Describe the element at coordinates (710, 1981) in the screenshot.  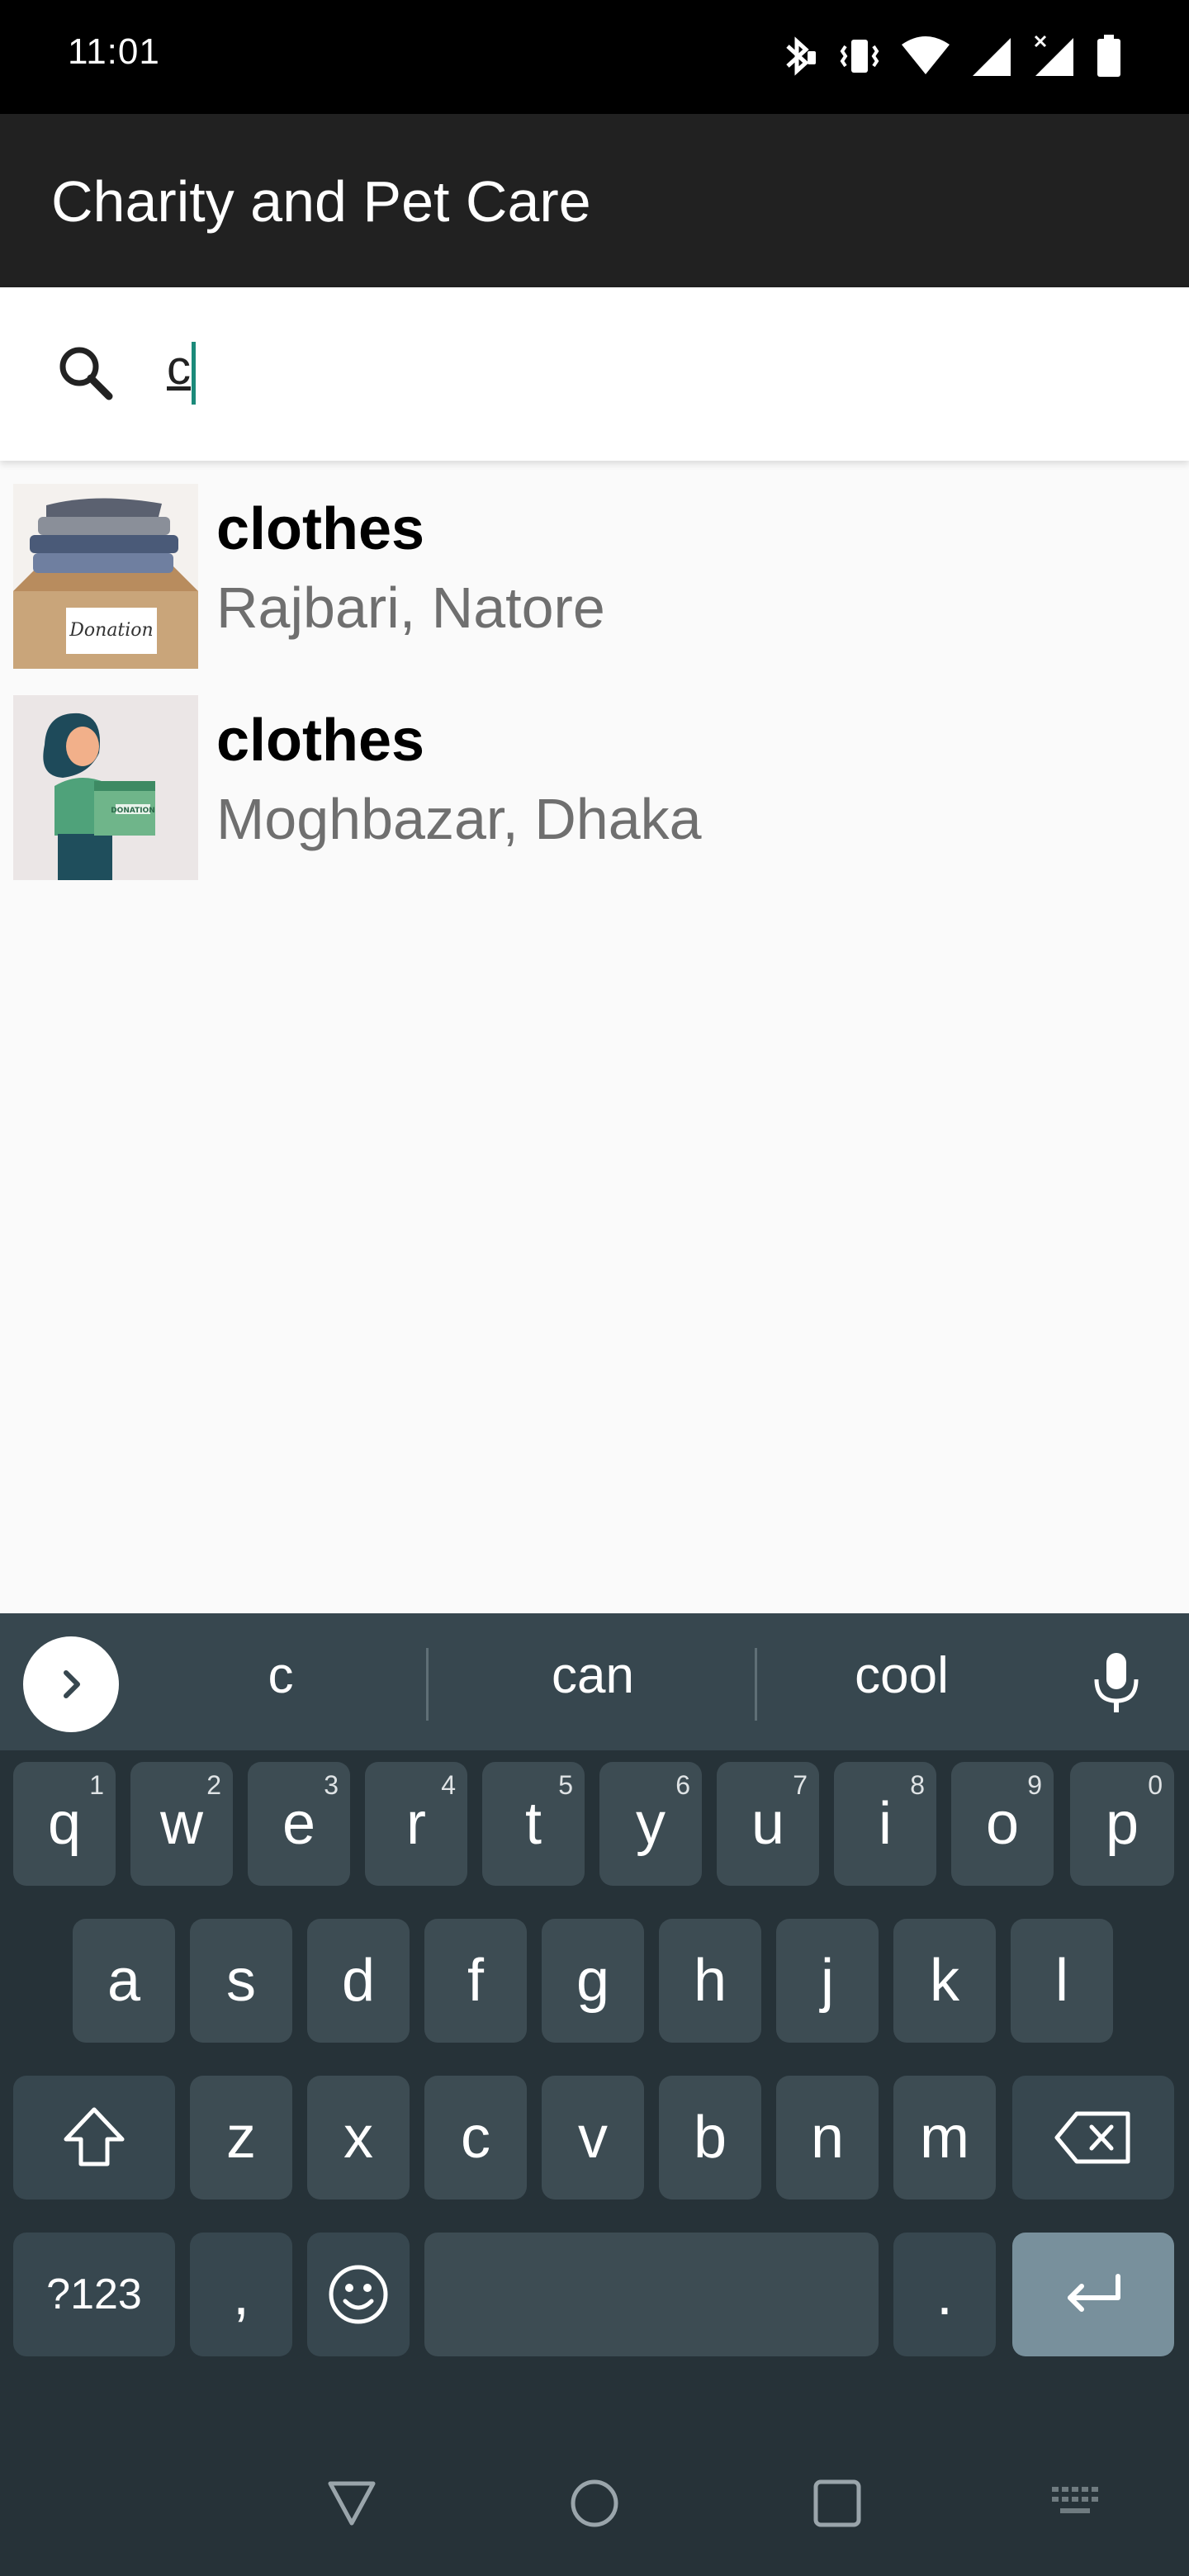
I see `key-h: h` at that location.